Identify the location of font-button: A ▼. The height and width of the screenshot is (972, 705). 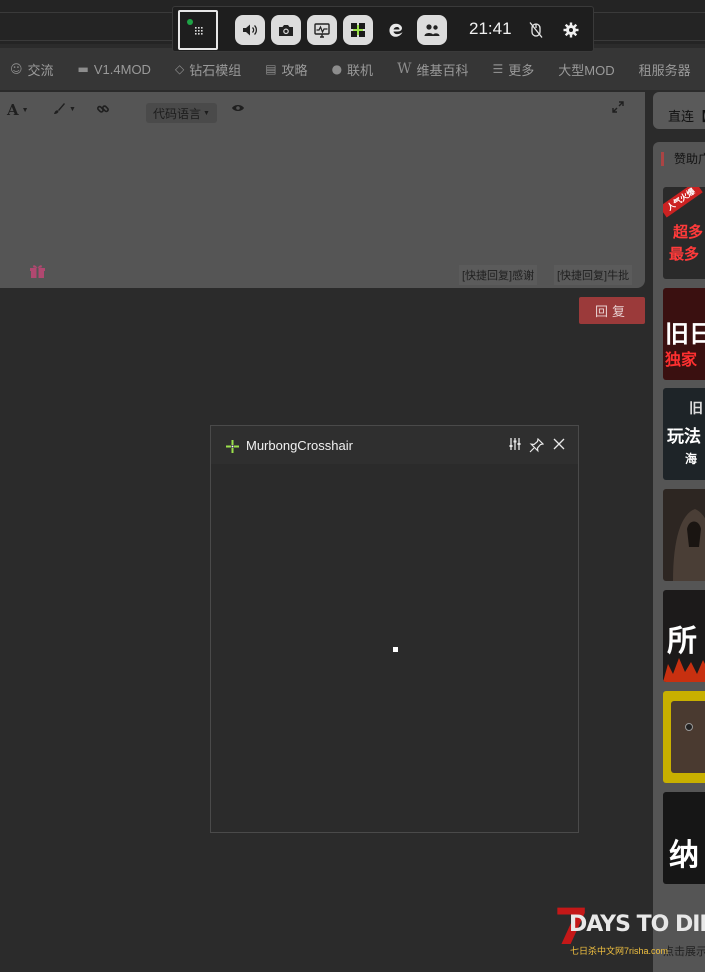
(18, 110).